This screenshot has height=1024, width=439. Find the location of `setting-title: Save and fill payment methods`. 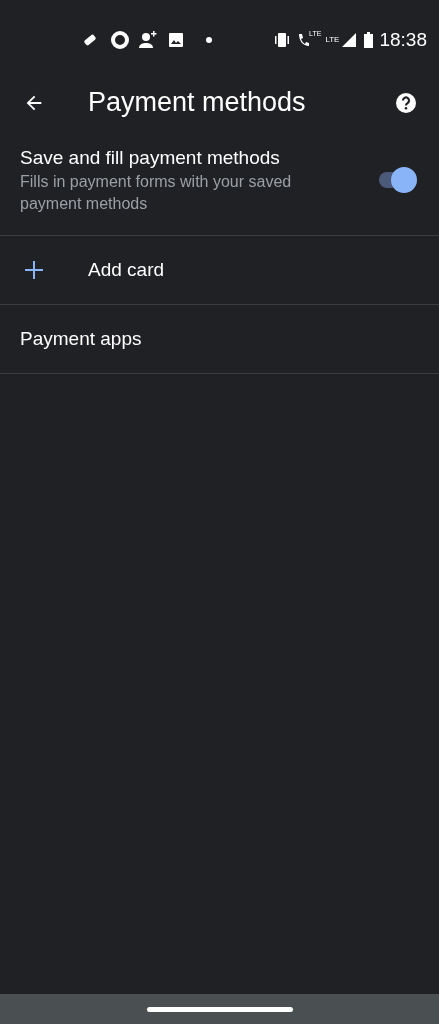

setting-title: Save and fill payment methods is located at coordinates (150, 158).